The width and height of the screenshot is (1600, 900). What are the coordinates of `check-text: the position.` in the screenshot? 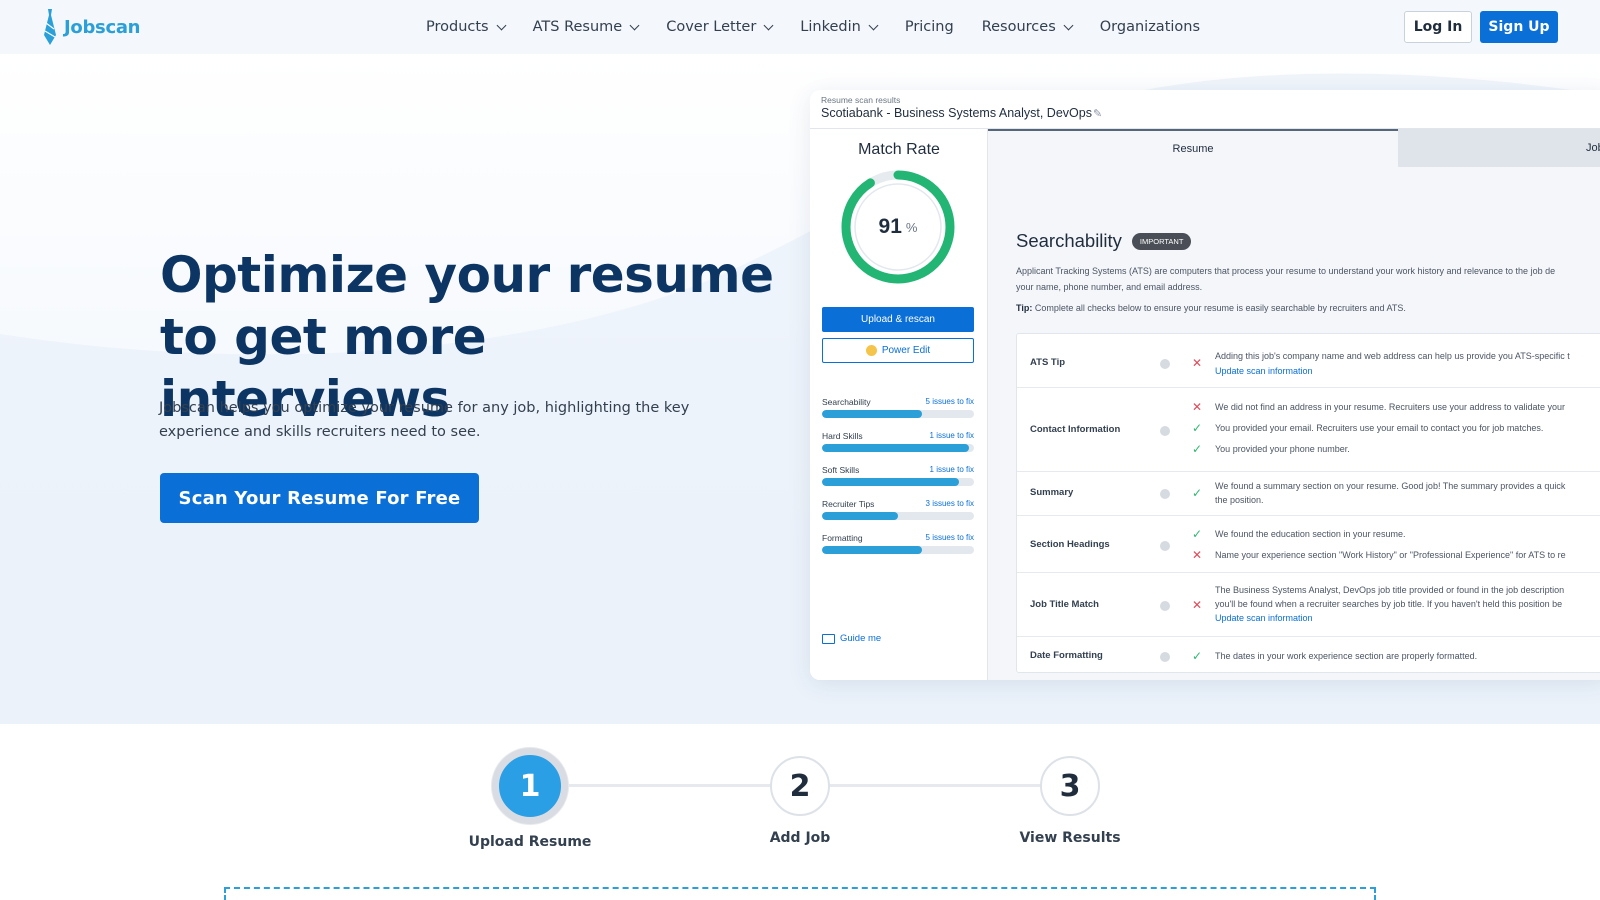 It's located at (1239, 500).